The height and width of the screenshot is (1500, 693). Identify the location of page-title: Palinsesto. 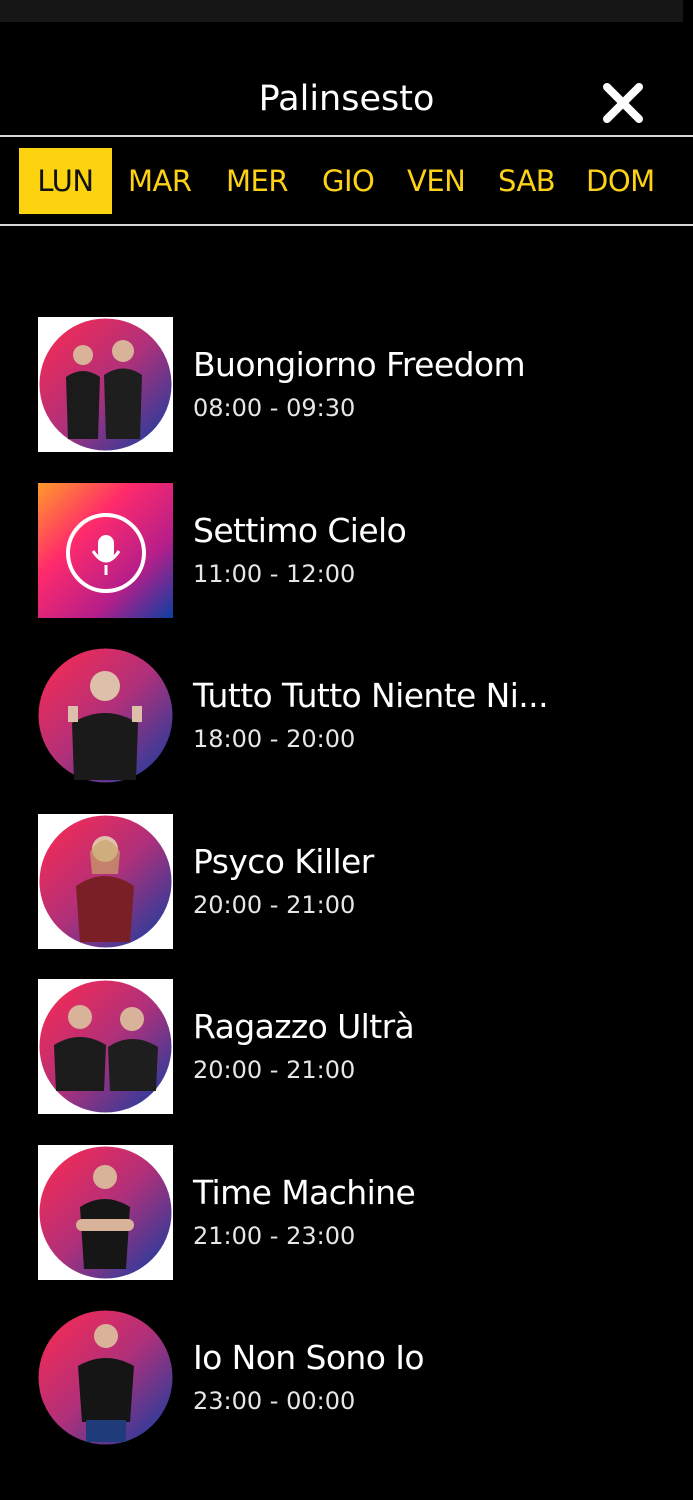
(346, 99).